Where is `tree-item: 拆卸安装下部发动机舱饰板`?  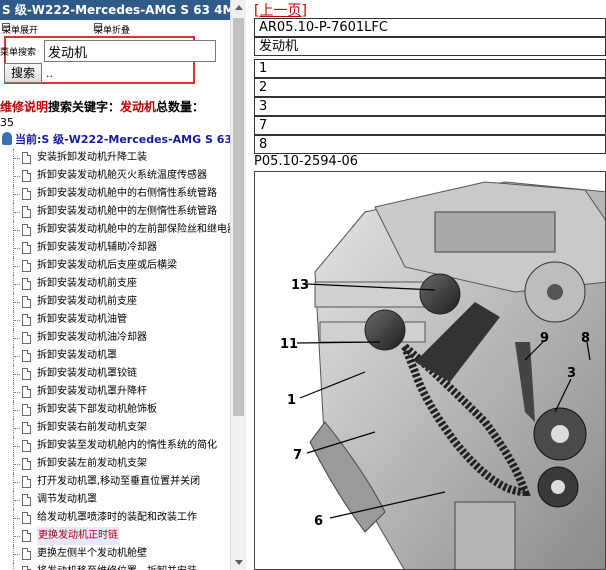
tree-item: 拆卸安装下部发动机舱饰板 is located at coordinates (115, 410).